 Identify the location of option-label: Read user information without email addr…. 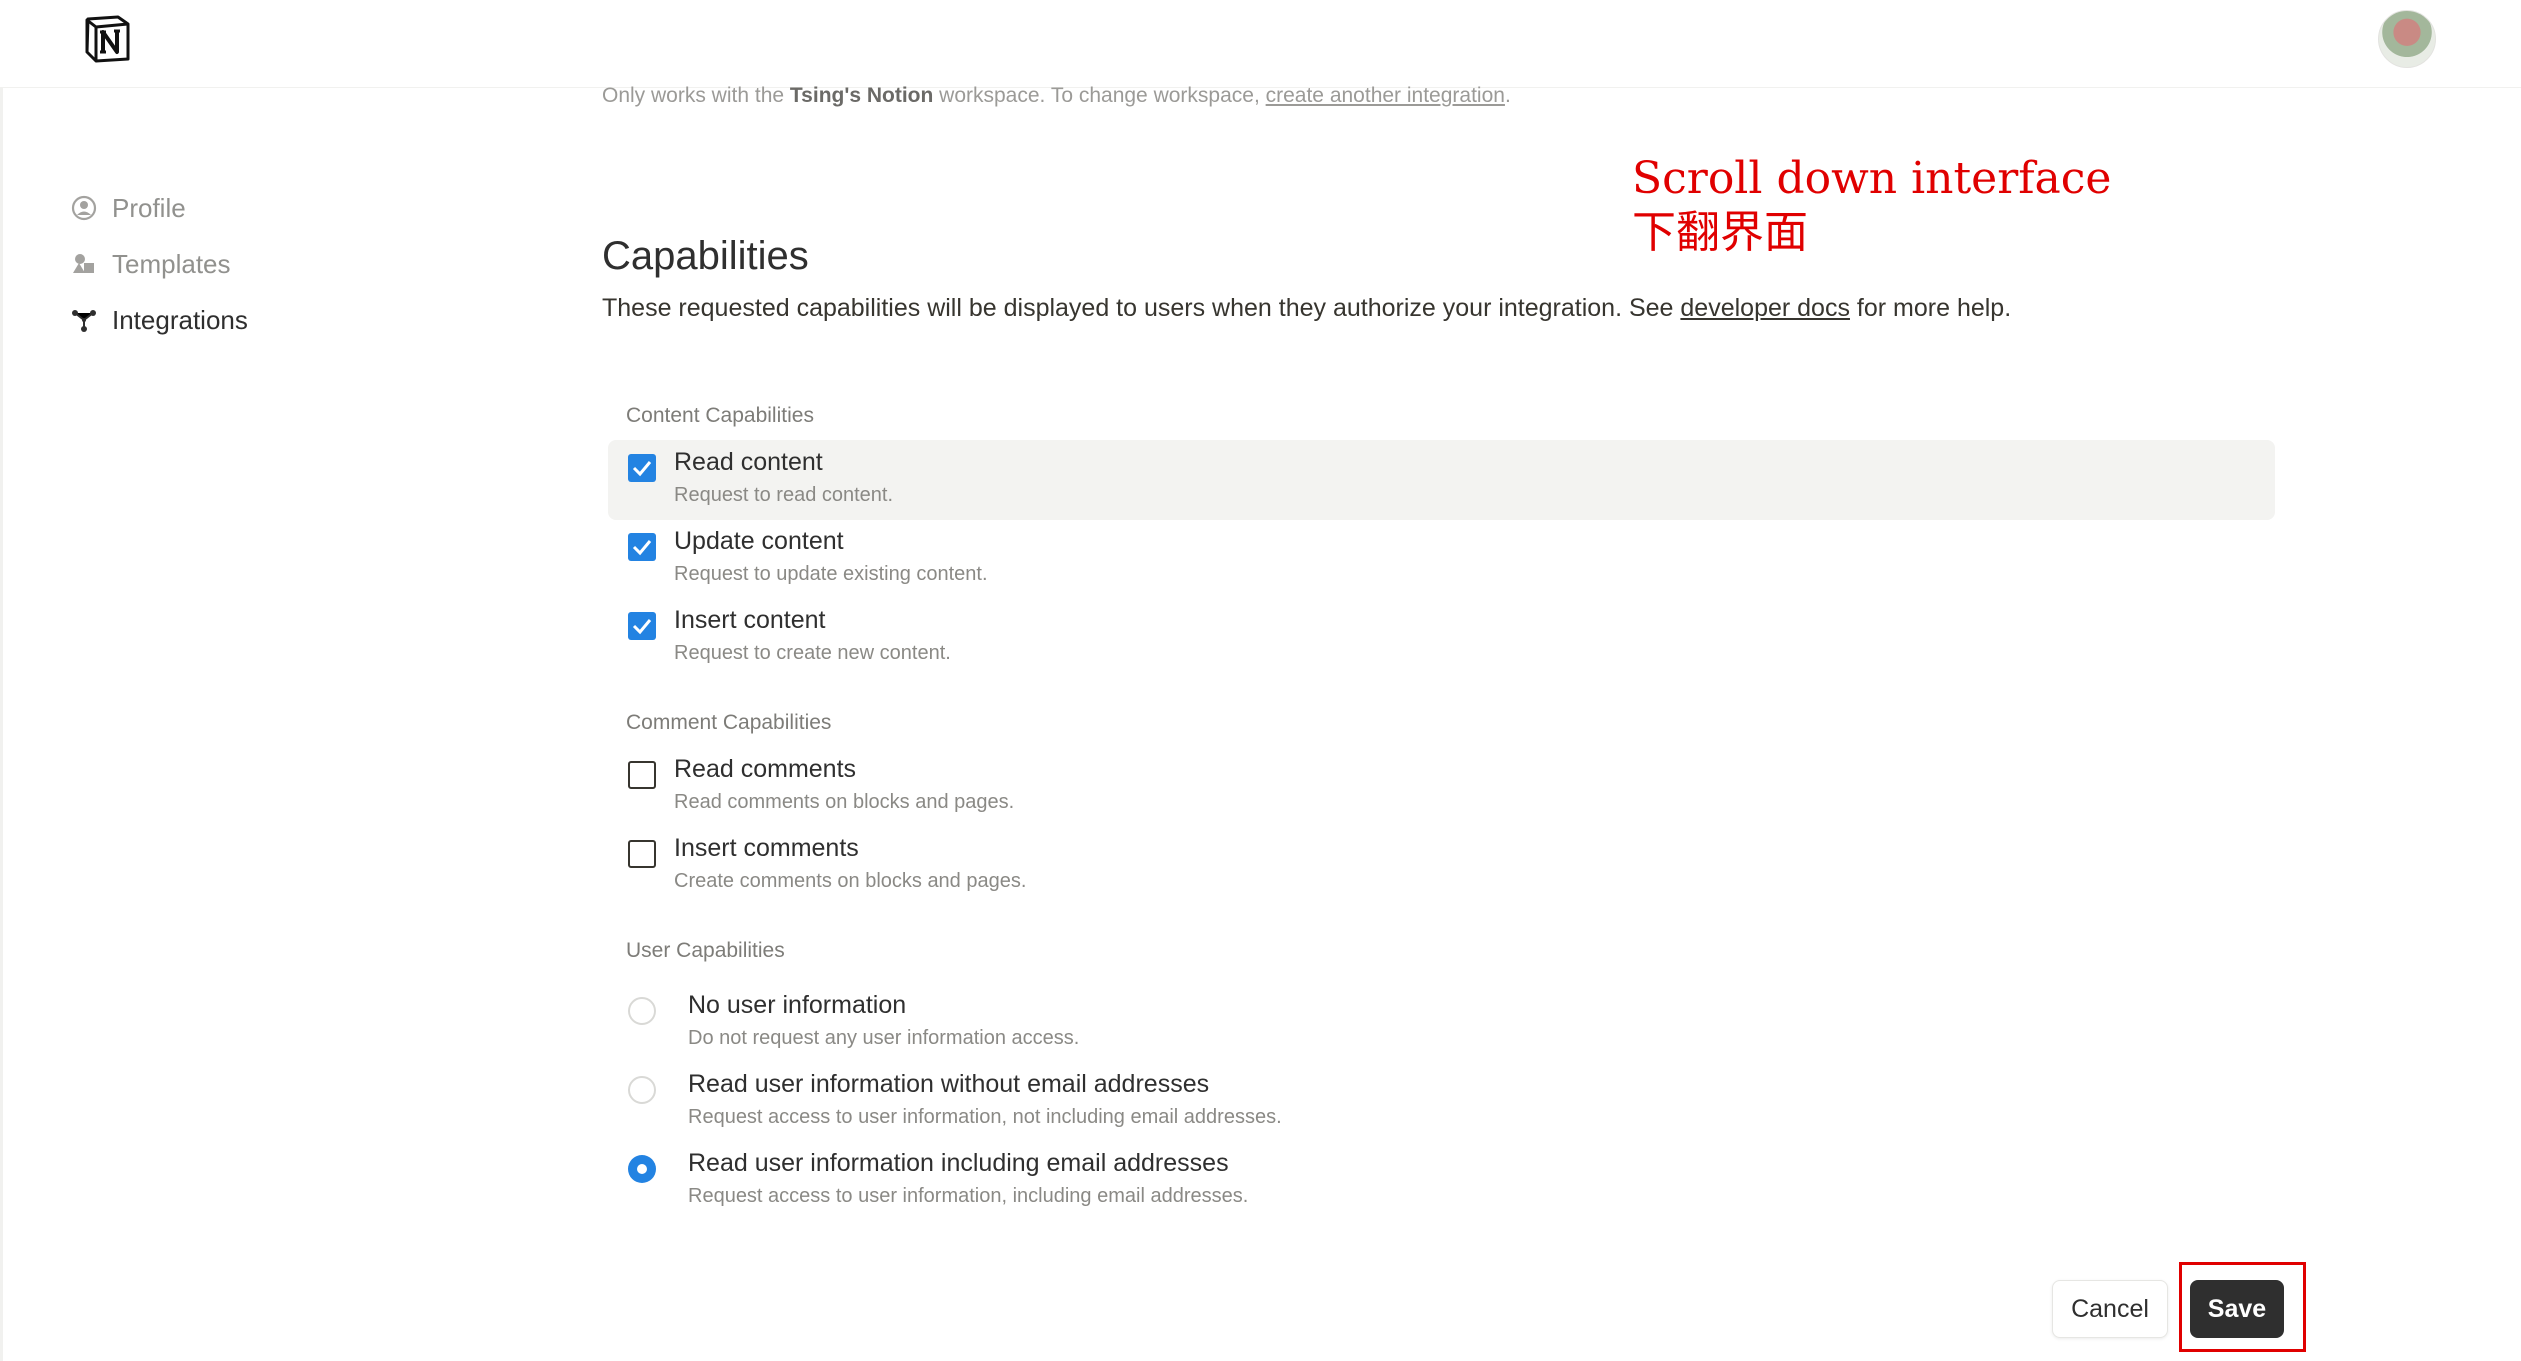
(949, 1084).